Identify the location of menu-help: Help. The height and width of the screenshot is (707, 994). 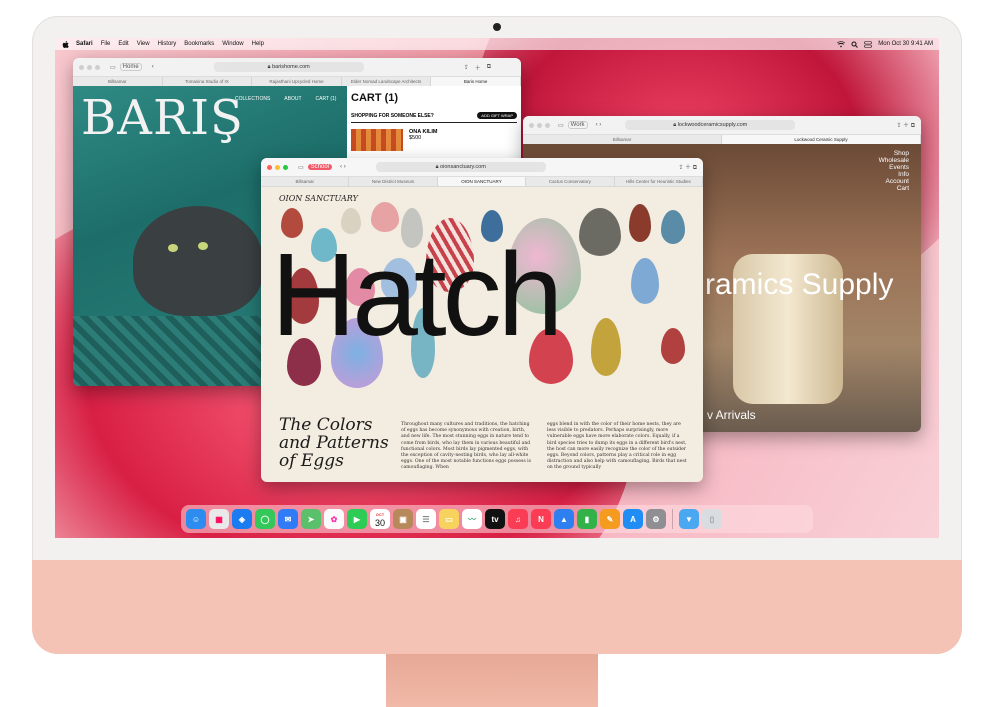
(258, 44).